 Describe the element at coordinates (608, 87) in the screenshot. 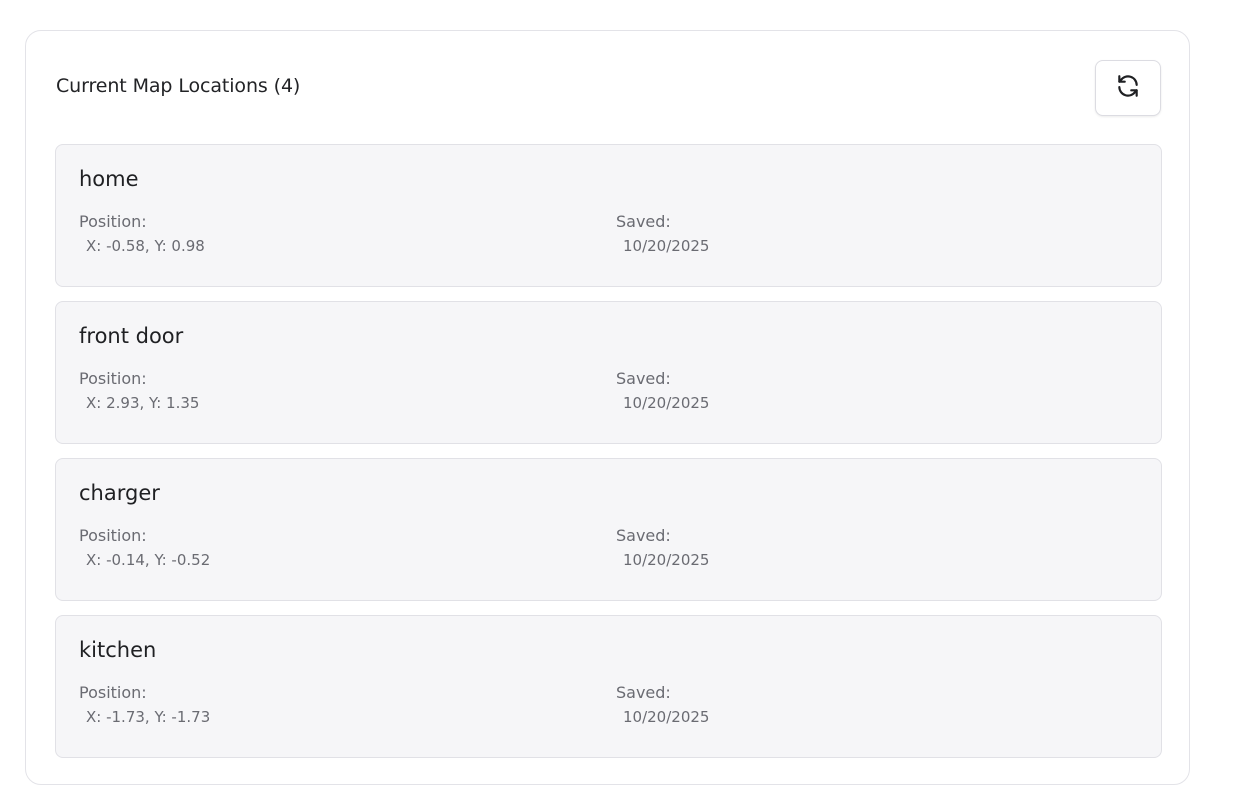

I see `panel-header: Current Map Locations (4)` at that location.